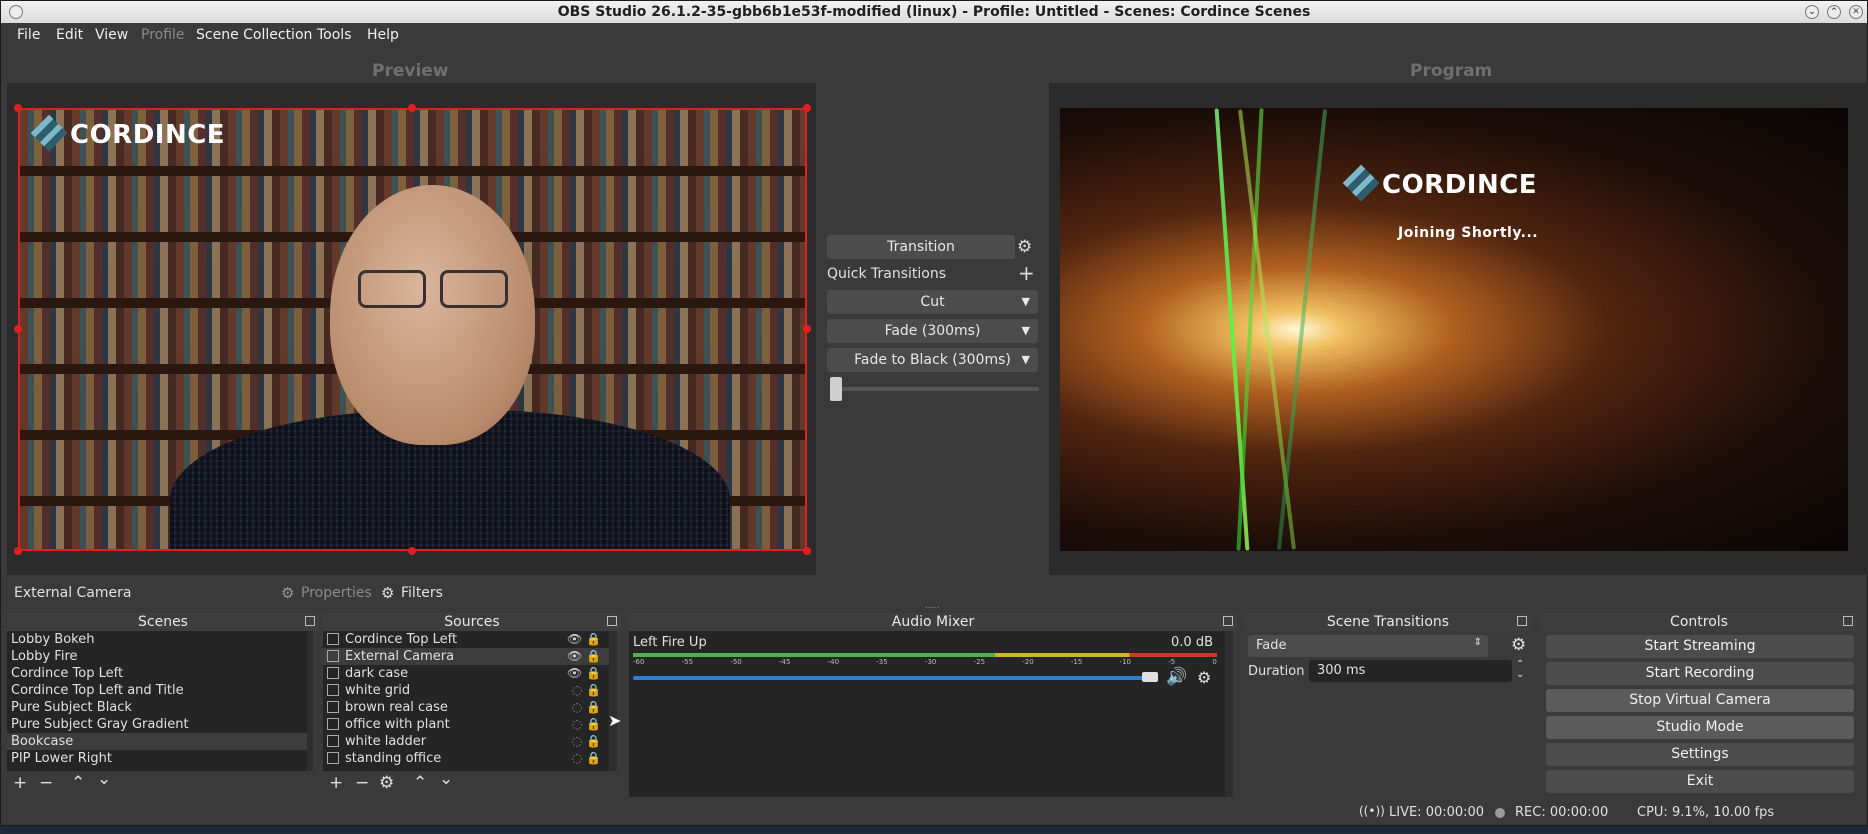 The image size is (1868, 834). What do you see at coordinates (1192, 642) in the screenshot?
I see `audio-level-db: 0.0 dB` at bounding box center [1192, 642].